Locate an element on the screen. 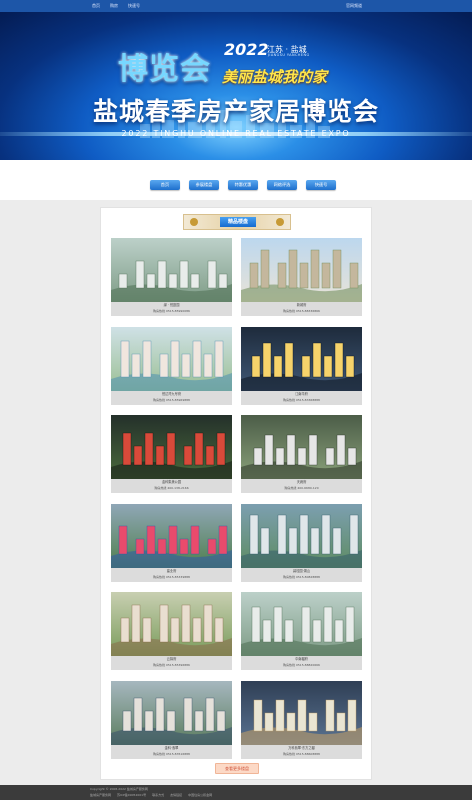 This screenshot has width=472, height=800. property-card: 天阙府购房热线 400-6680-120 is located at coordinates (301, 456).